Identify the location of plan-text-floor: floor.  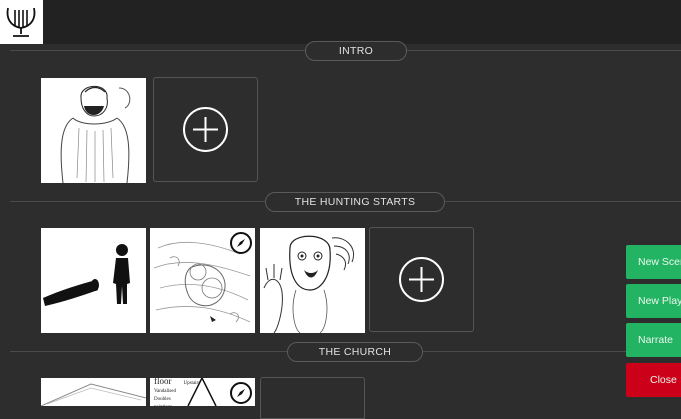
(163, 382).